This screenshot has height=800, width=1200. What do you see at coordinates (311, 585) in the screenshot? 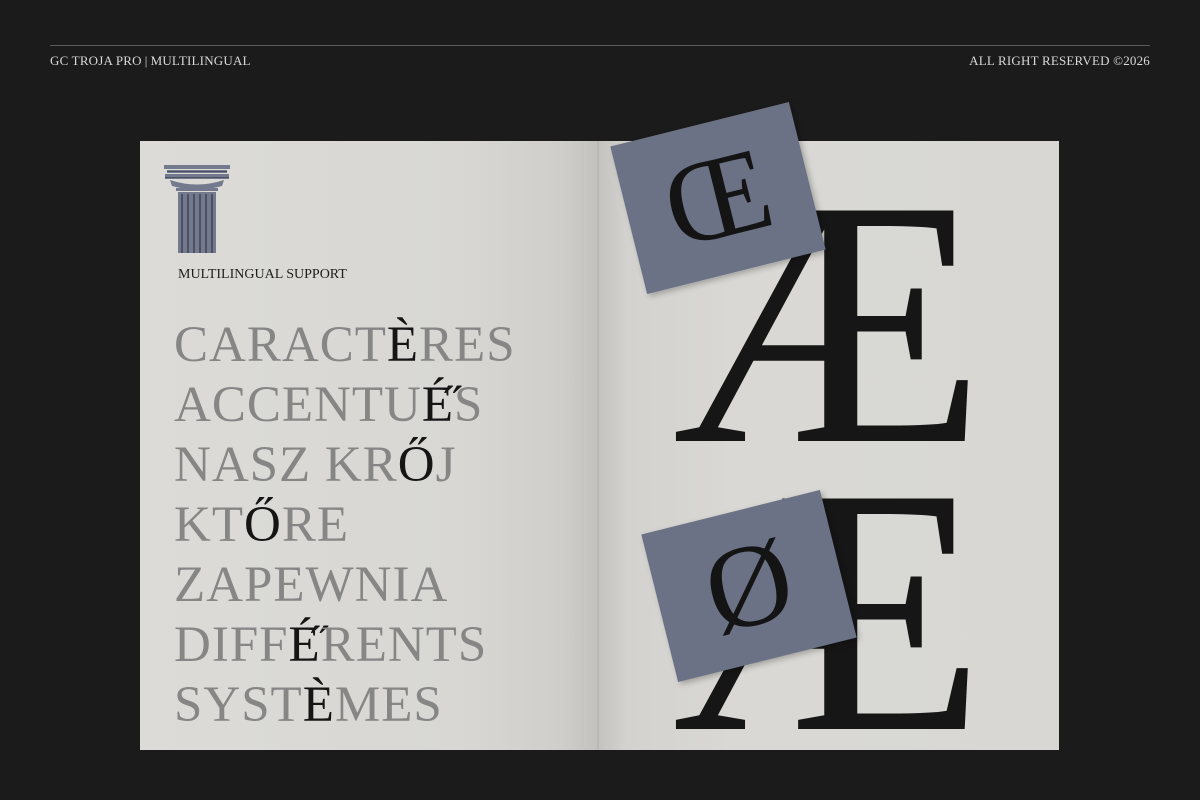
I see `word-text: ZAPEWNIA` at bounding box center [311, 585].